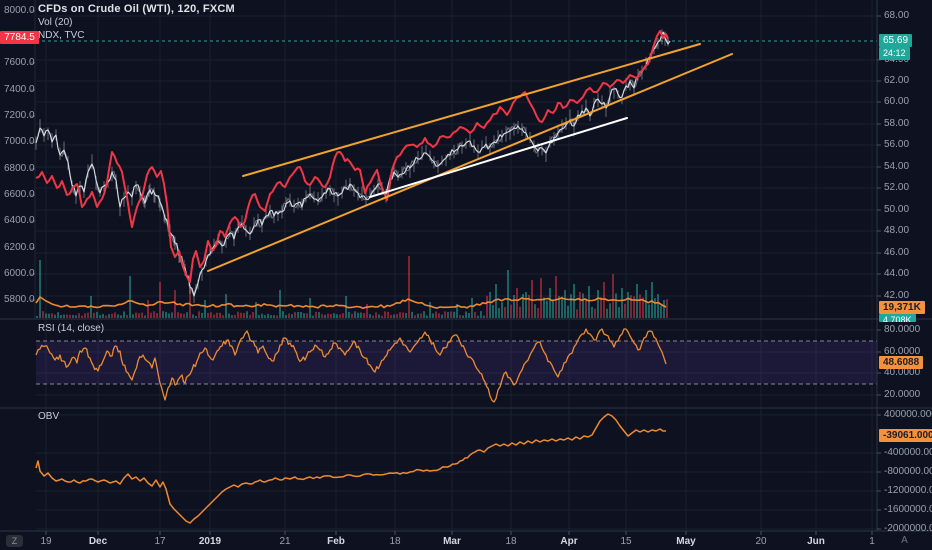  I want to click on time-axis-label: Feb, so click(336, 541).